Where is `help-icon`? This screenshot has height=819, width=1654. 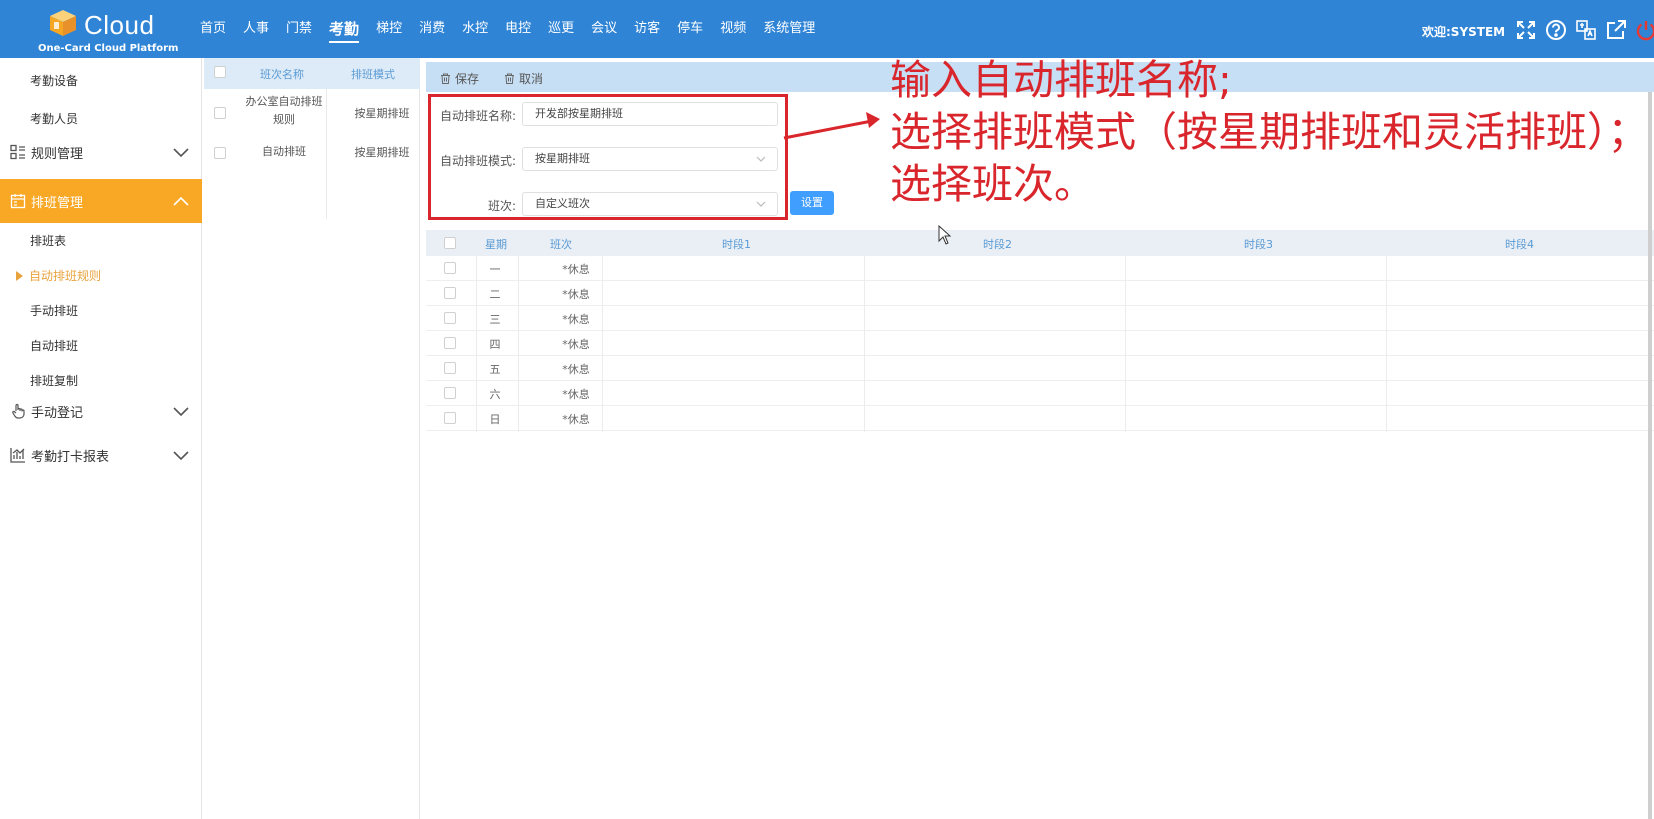
help-icon is located at coordinates (1556, 30).